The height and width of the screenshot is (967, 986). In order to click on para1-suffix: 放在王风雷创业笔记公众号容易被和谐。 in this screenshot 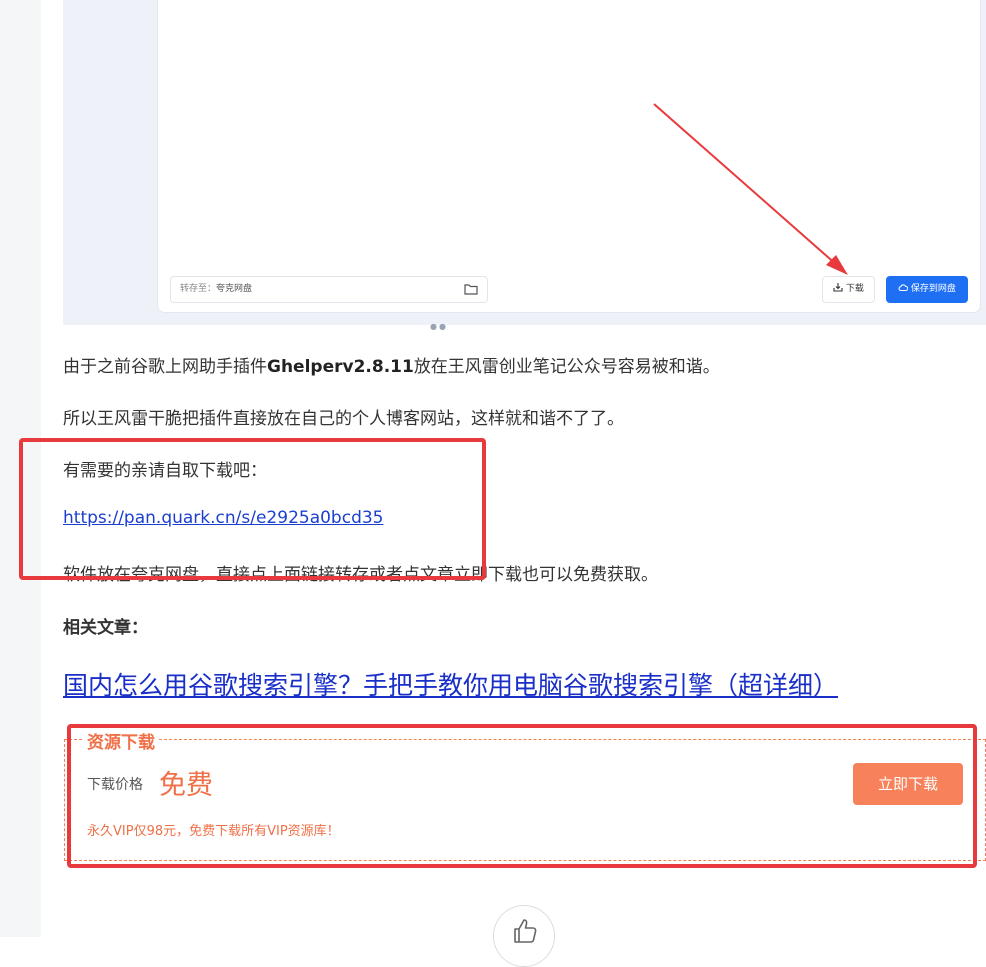, I will do `click(566, 367)`.